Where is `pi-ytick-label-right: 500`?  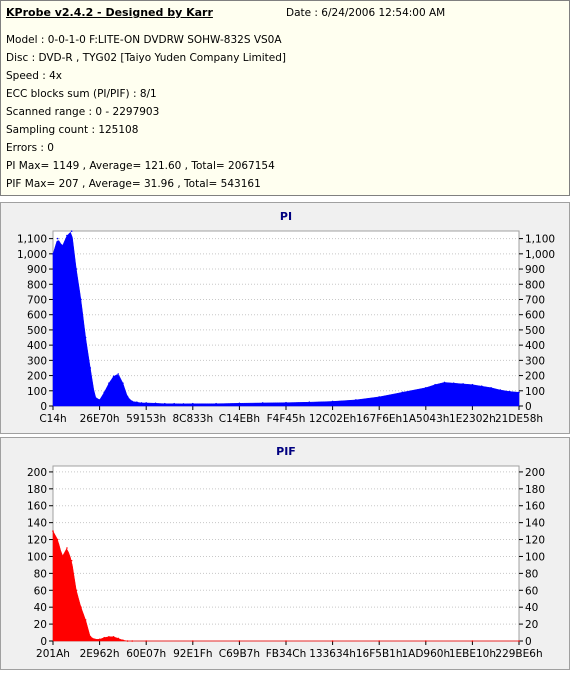 pi-ytick-label-right: 500 is located at coordinates (535, 331).